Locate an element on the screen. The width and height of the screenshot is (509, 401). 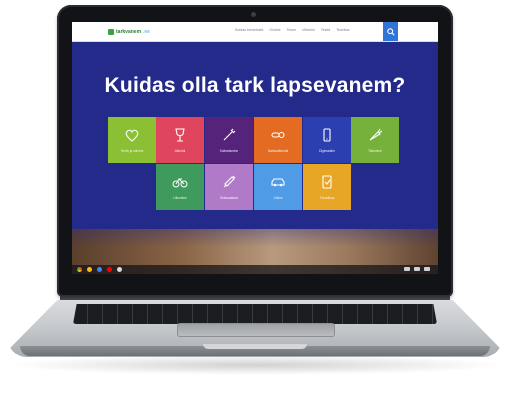
topic-tile: Digimaailm is located at coordinates (327, 140).